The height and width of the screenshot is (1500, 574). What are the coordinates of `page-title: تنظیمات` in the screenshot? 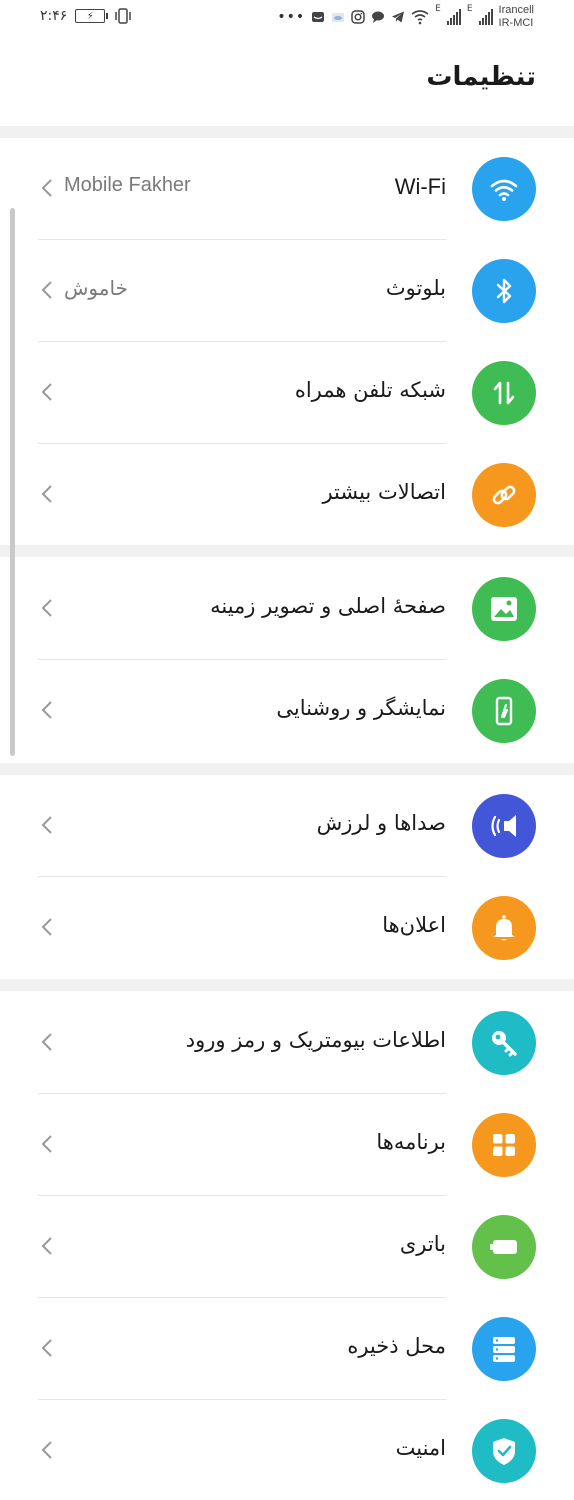 It's located at (481, 77).